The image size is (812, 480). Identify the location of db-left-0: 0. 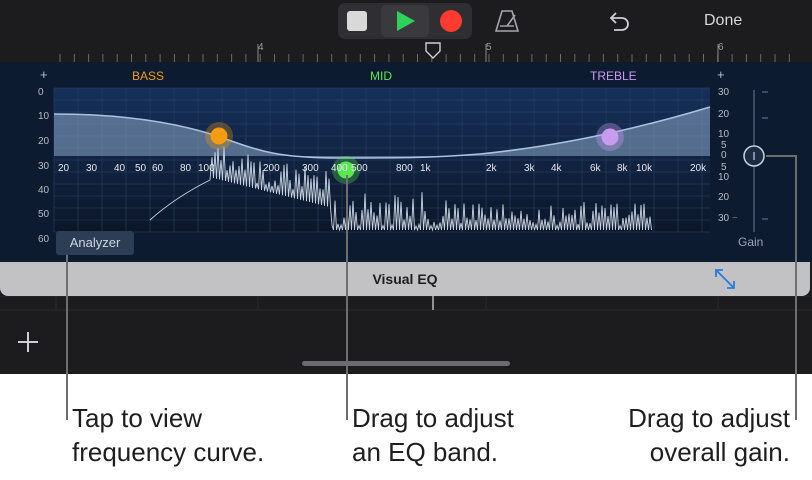
(41, 92).